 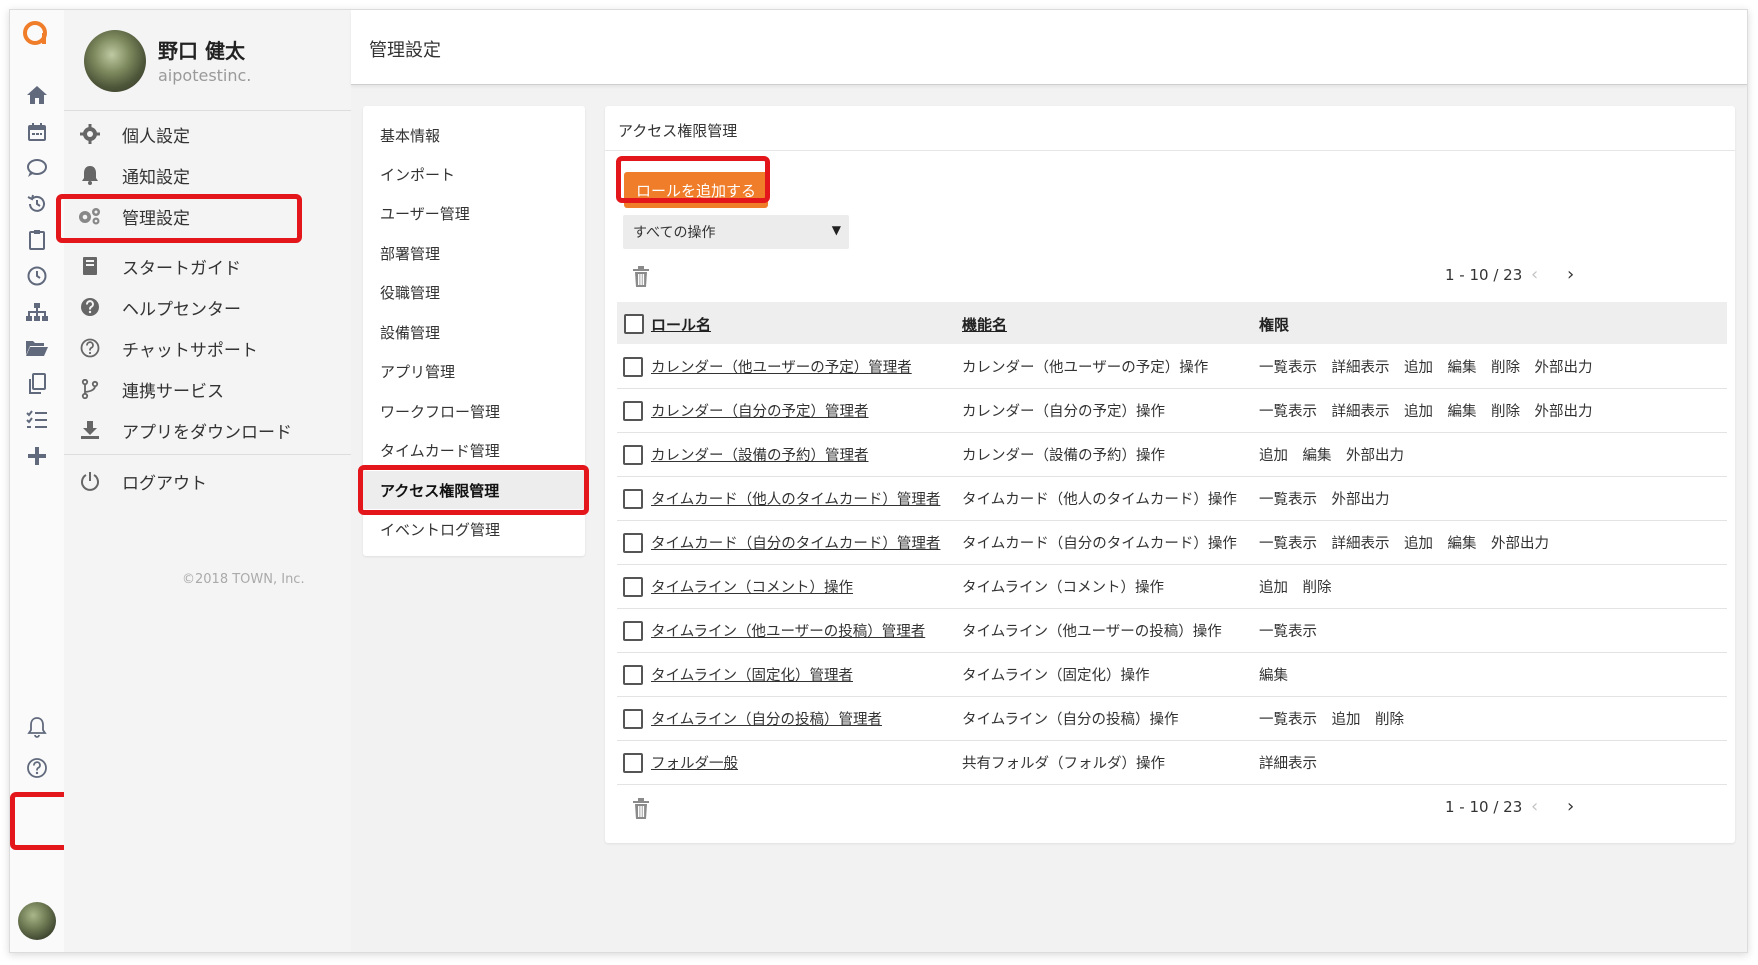 What do you see at coordinates (795, 542) in the screenshot?
I see `role-name-link: タイムカード（自分のタイムカード）管理者` at bounding box center [795, 542].